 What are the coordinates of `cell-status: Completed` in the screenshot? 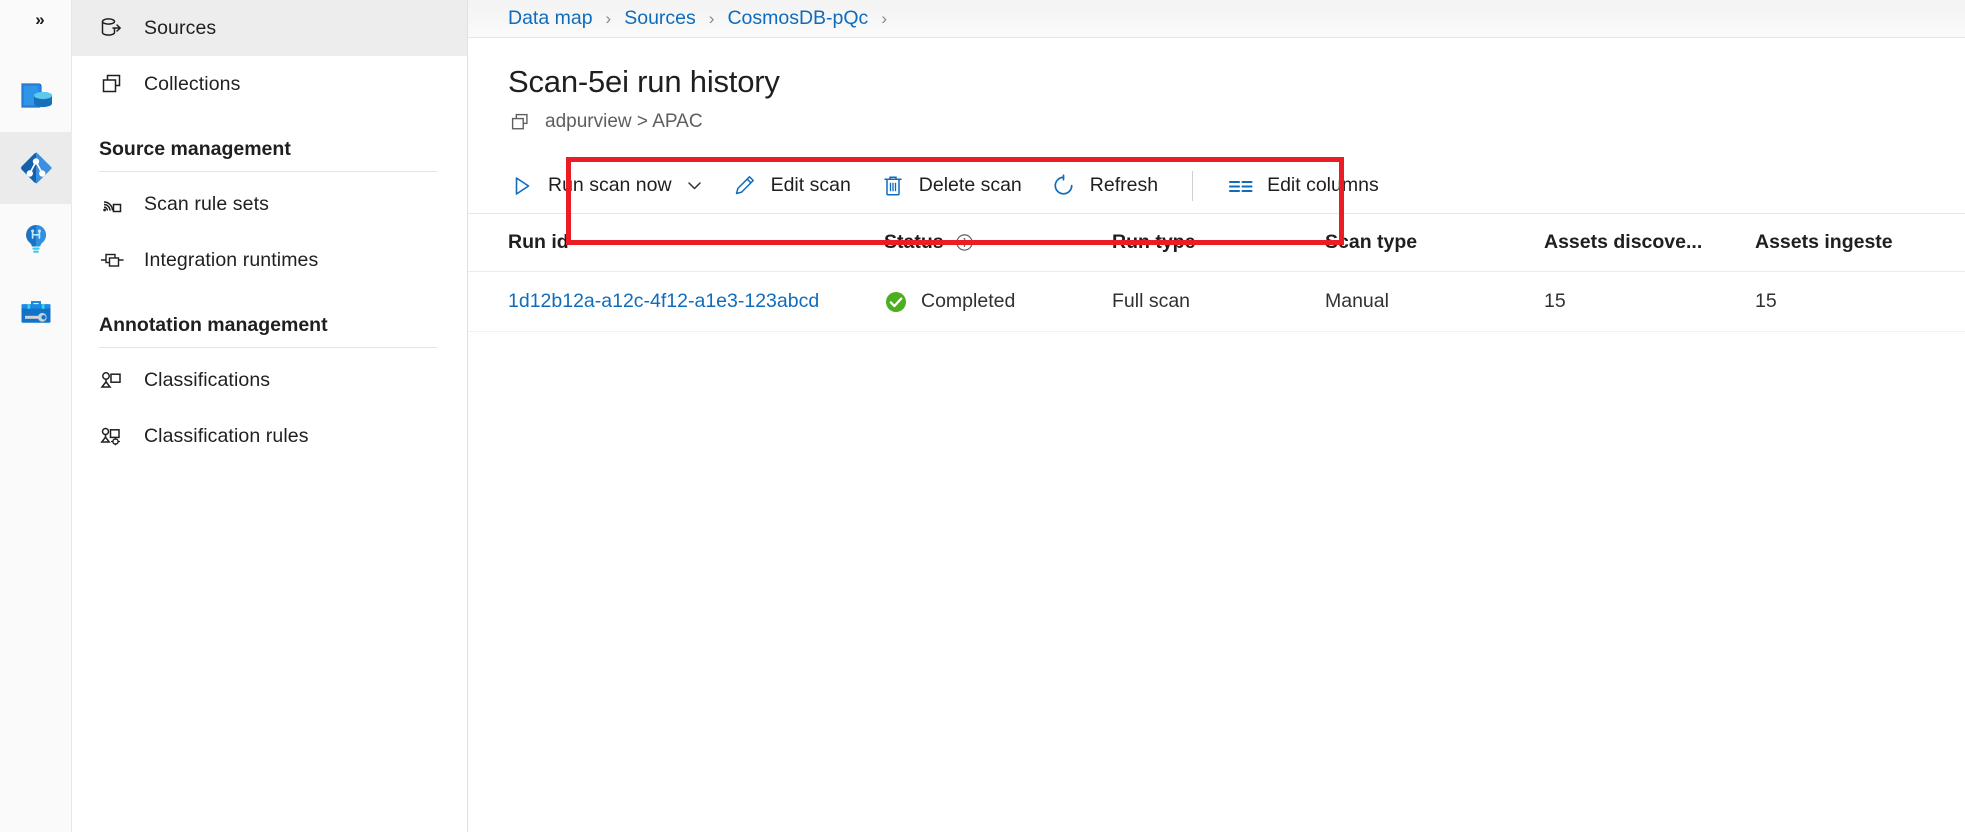 It's located at (998, 302).